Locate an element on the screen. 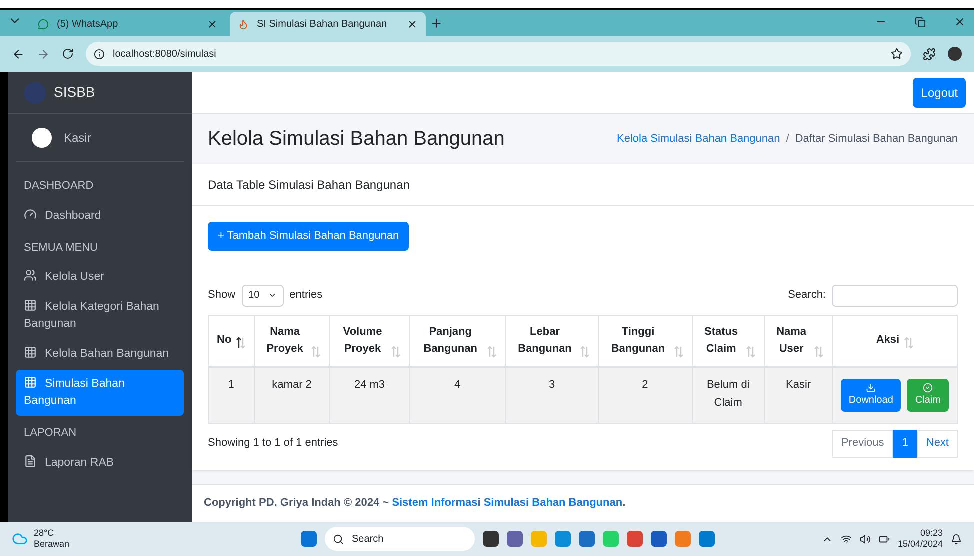 The height and width of the screenshot is (556, 974). tab-title: (5) WhatsApp is located at coordinates (88, 25).